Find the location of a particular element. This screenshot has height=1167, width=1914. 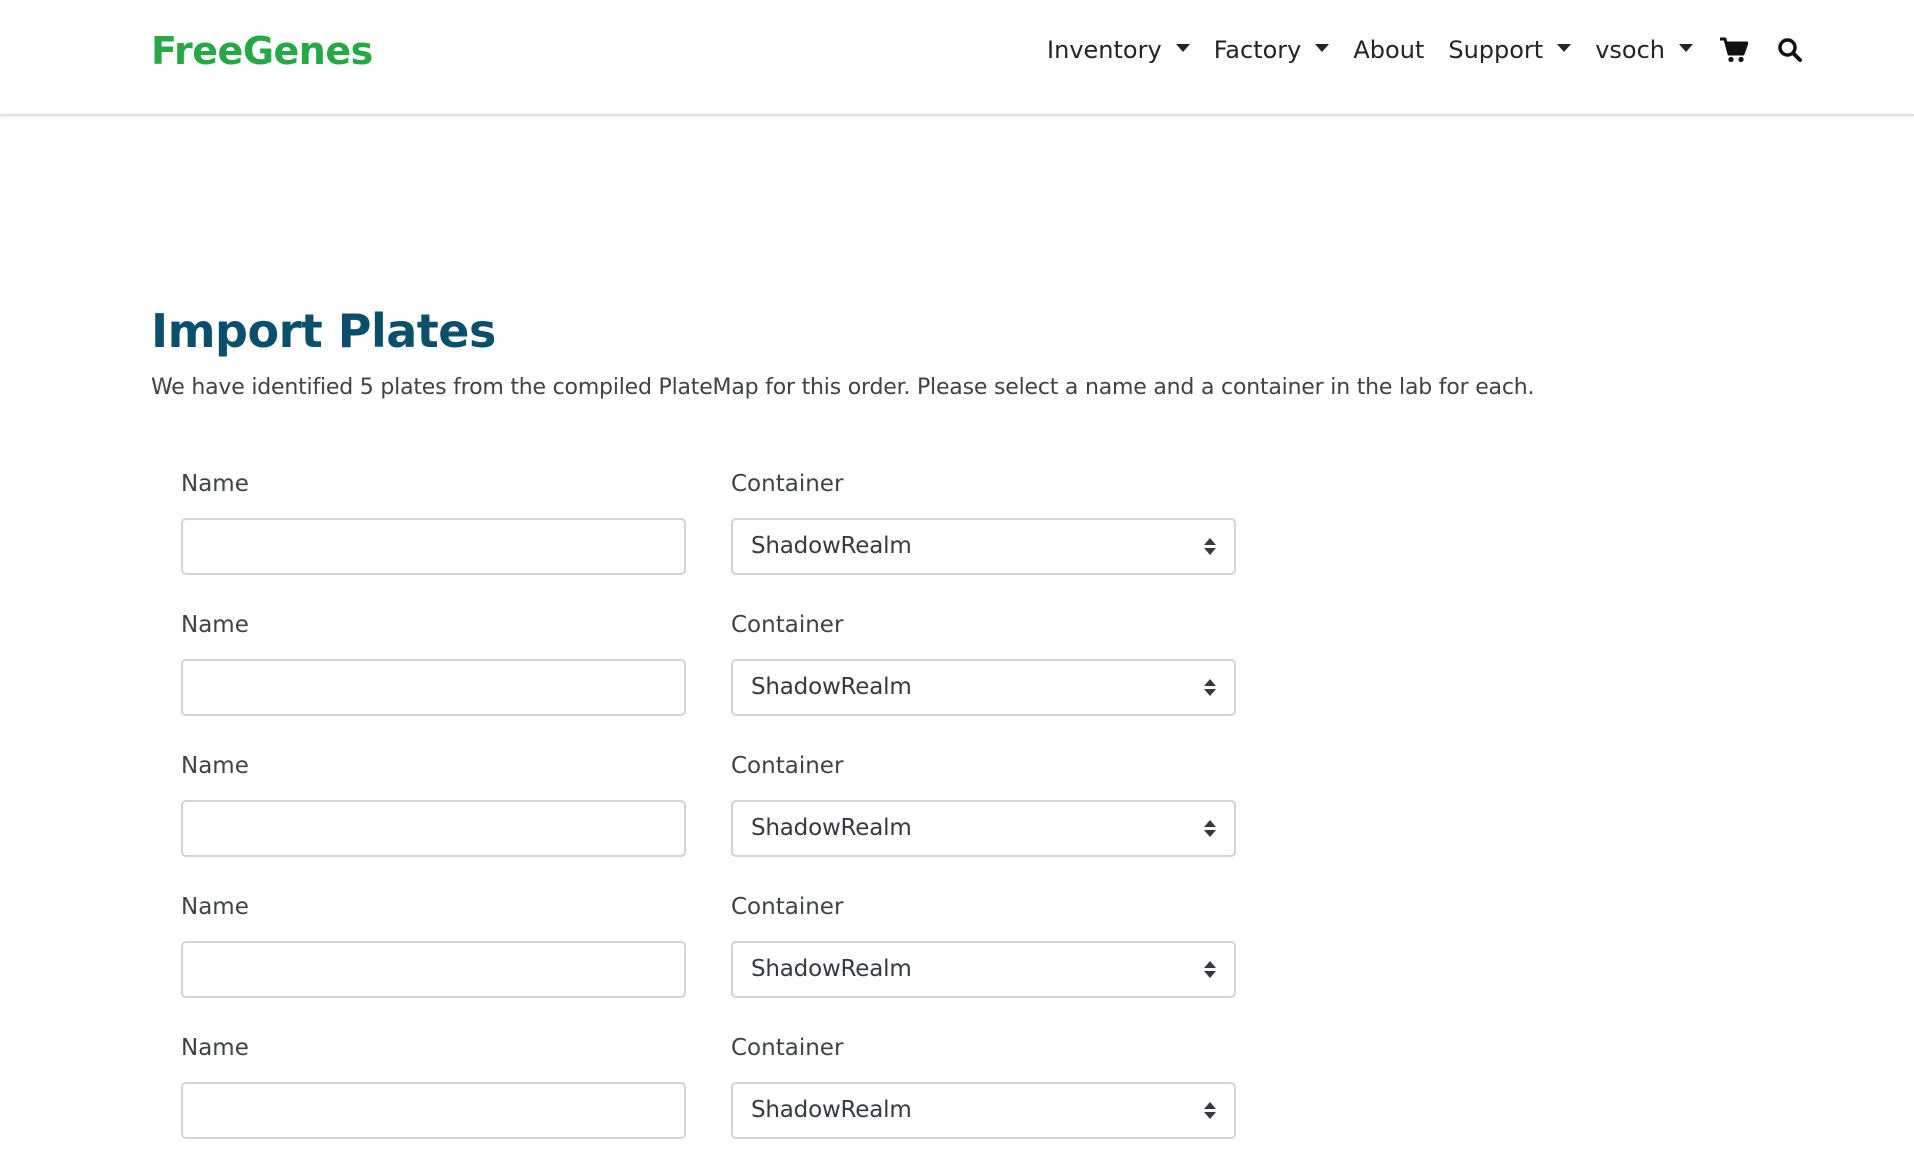

nav-item-user-menu: vsoch is located at coordinates (1644, 50).